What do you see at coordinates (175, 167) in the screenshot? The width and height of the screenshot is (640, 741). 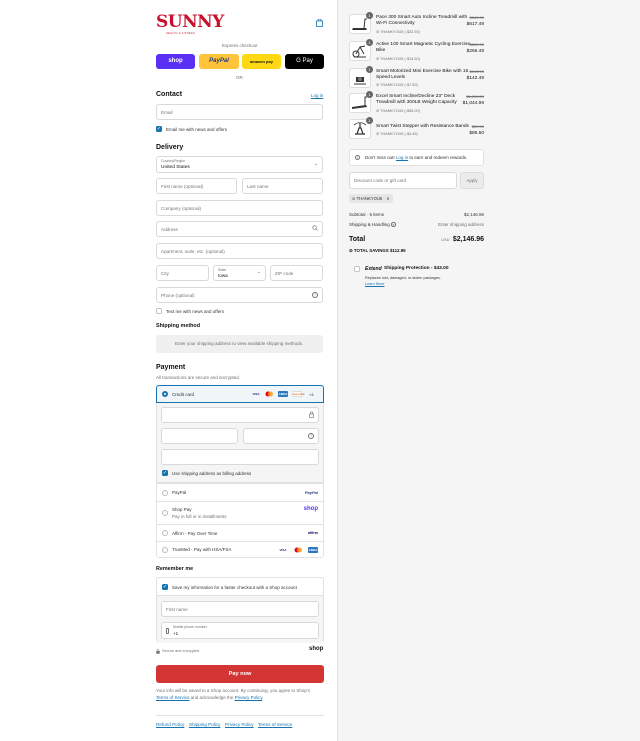 I see `country-value: United States` at bounding box center [175, 167].